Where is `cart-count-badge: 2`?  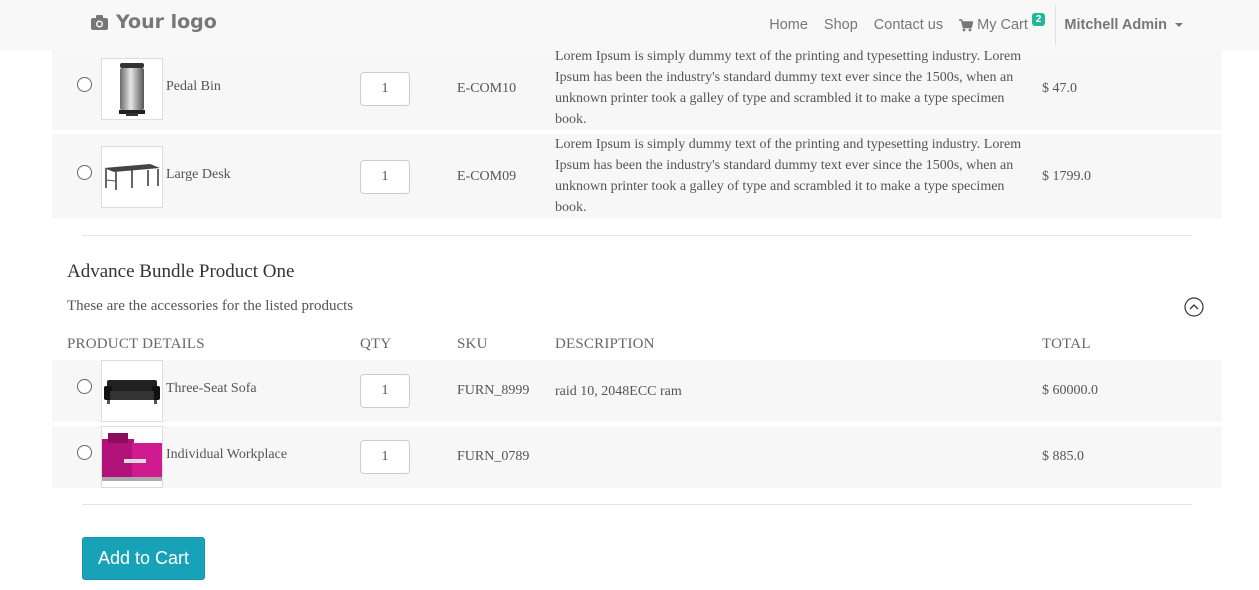 cart-count-badge: 2 is located at coordinates (1038, 19).